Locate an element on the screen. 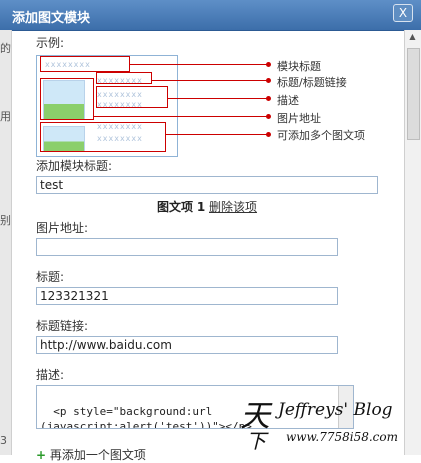 The width and height of the screenshot is (421, 463). item-index: 1 is located at coordinates (201, 207).